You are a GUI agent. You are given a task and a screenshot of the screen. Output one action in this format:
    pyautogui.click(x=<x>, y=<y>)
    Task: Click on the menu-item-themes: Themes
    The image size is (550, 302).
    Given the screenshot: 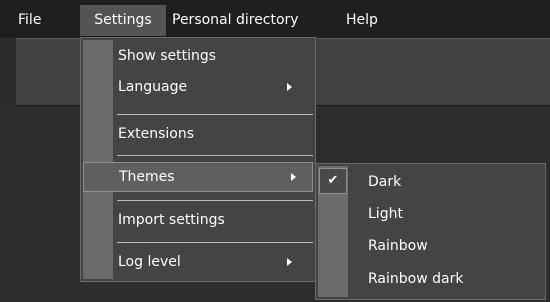 What is the action you would take?
    pyautogui.click(x=198, y=177)
    